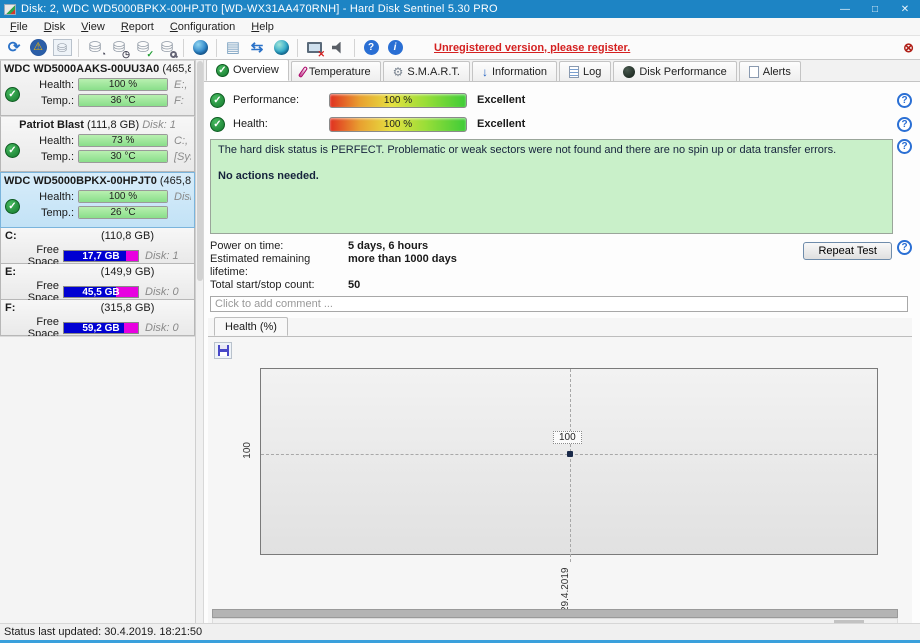 This screenshot has width=920, height=643. I want to click on free-space-bar: 17,7 GB, so click(101, 256).